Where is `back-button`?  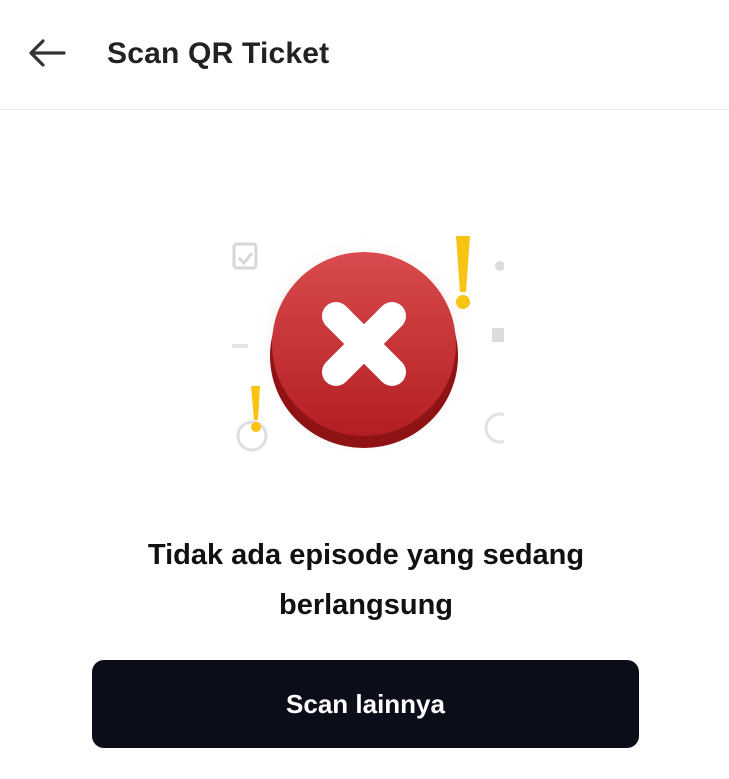 back-button is located at coordinates (54, 55).